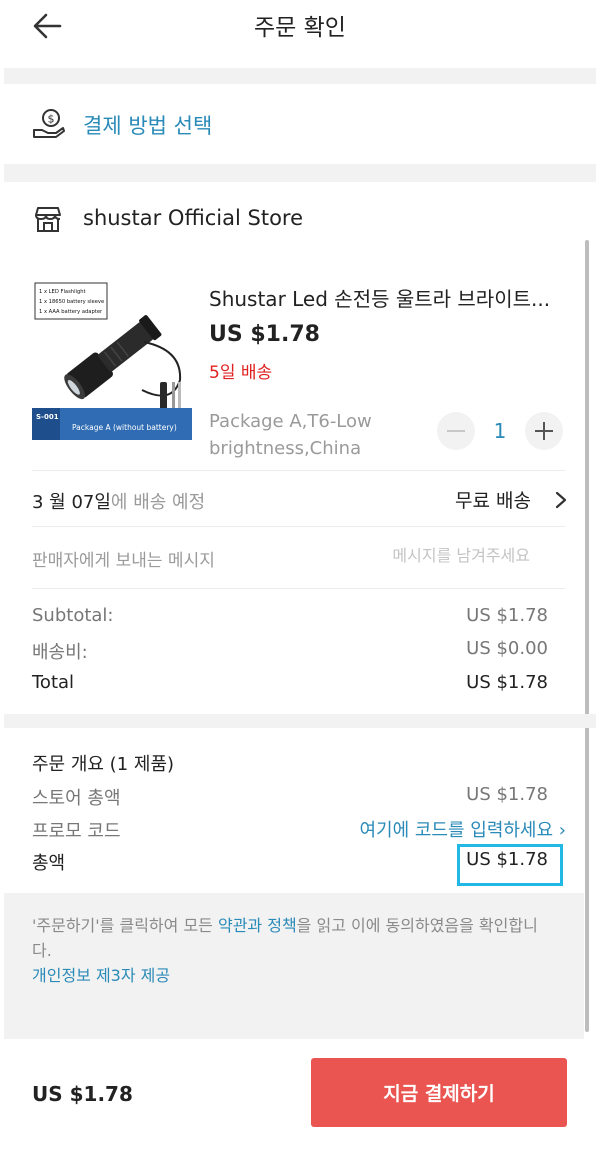 This screenshot has width=600, height=1155. I want to click on store-header: shustar Official Store, so click(300, 221).